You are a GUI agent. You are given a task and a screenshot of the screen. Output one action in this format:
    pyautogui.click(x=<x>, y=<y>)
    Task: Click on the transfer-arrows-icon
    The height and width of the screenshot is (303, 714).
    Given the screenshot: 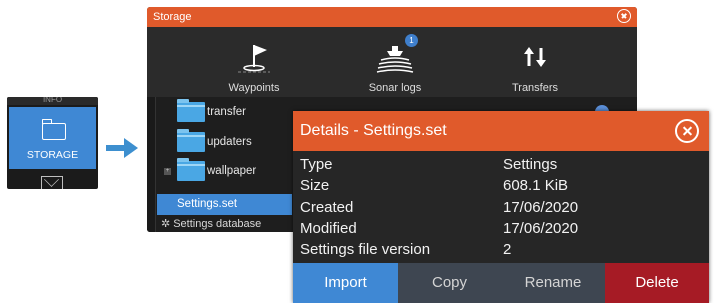 What is the action you would take?
    pyautogui.click(x=535, y=57)
    